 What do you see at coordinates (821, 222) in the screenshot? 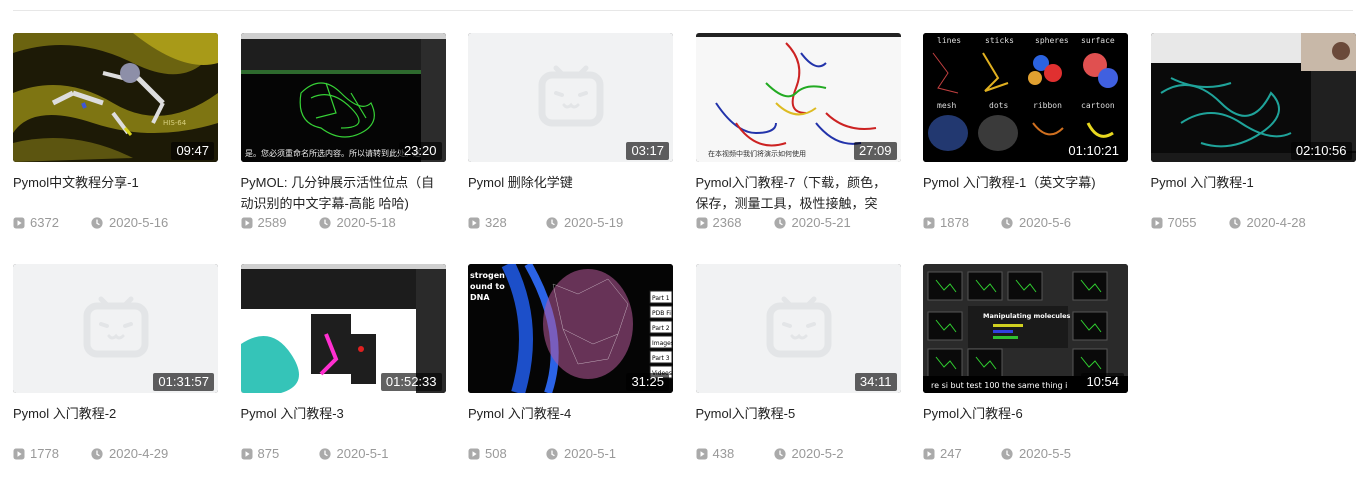
I see `upload-date-value: 2020-5-21` at bounding box center [821, 222].